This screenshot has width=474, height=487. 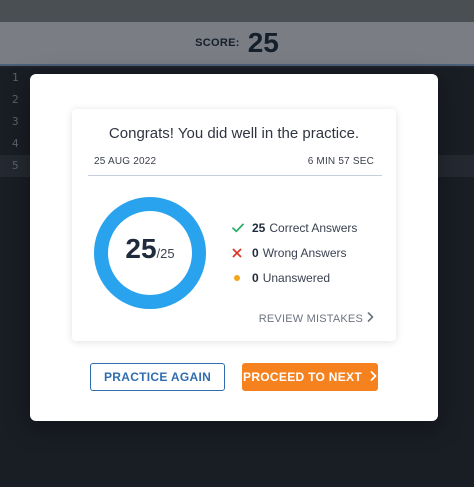 What do you see at coordinates (125, 161) in the screenshot?
I see `practice-date: 25 AUG 2022` at bounding box center [125, 161].